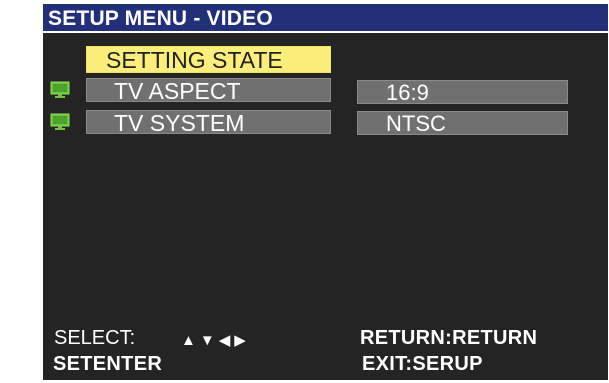 The height and width of the screenshot is (383, 609). I want to click on tv-system-value: NTSC, so click(462, 123).